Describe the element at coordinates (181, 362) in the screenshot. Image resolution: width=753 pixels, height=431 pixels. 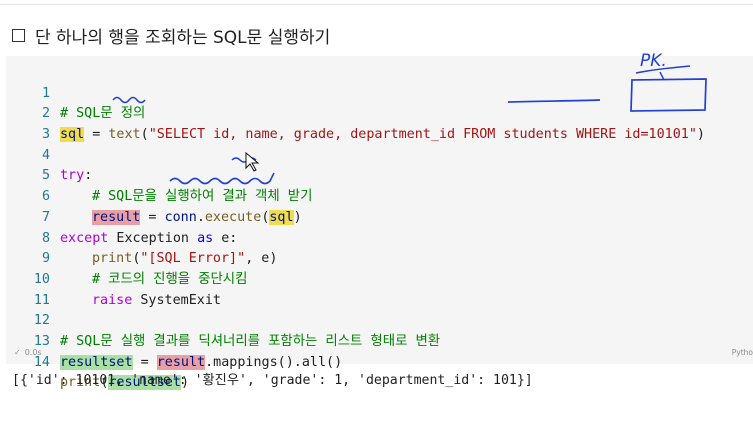
I see `variable-token-highlighted: result` at that location.